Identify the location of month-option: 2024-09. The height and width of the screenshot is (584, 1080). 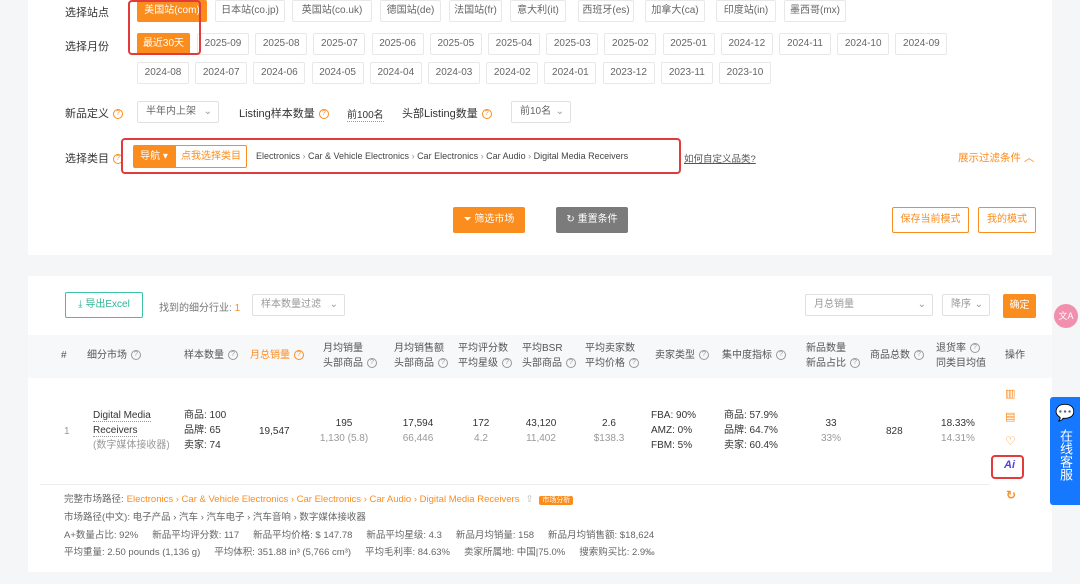
(921, 44).